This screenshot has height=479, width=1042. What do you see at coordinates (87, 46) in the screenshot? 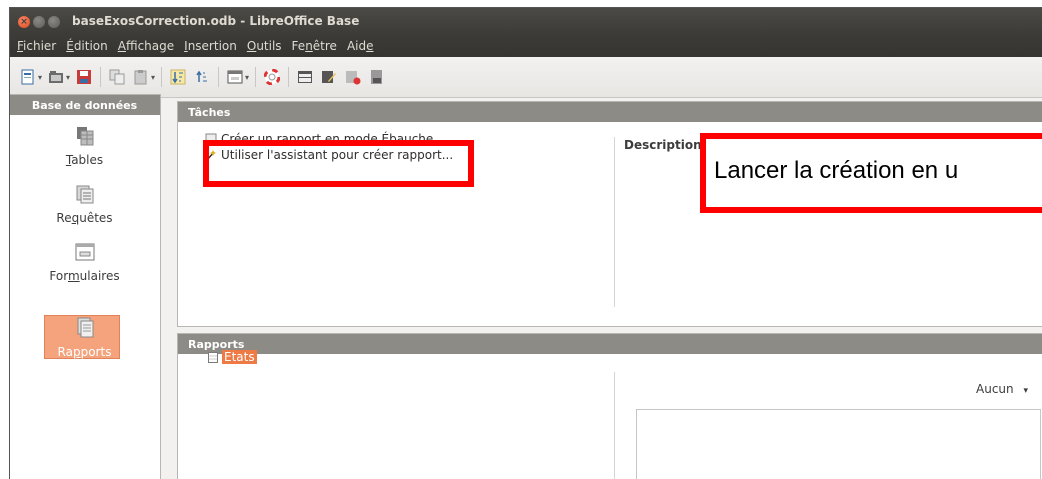
I see `menu-edition: Édition` at bounding box center [87, 46].